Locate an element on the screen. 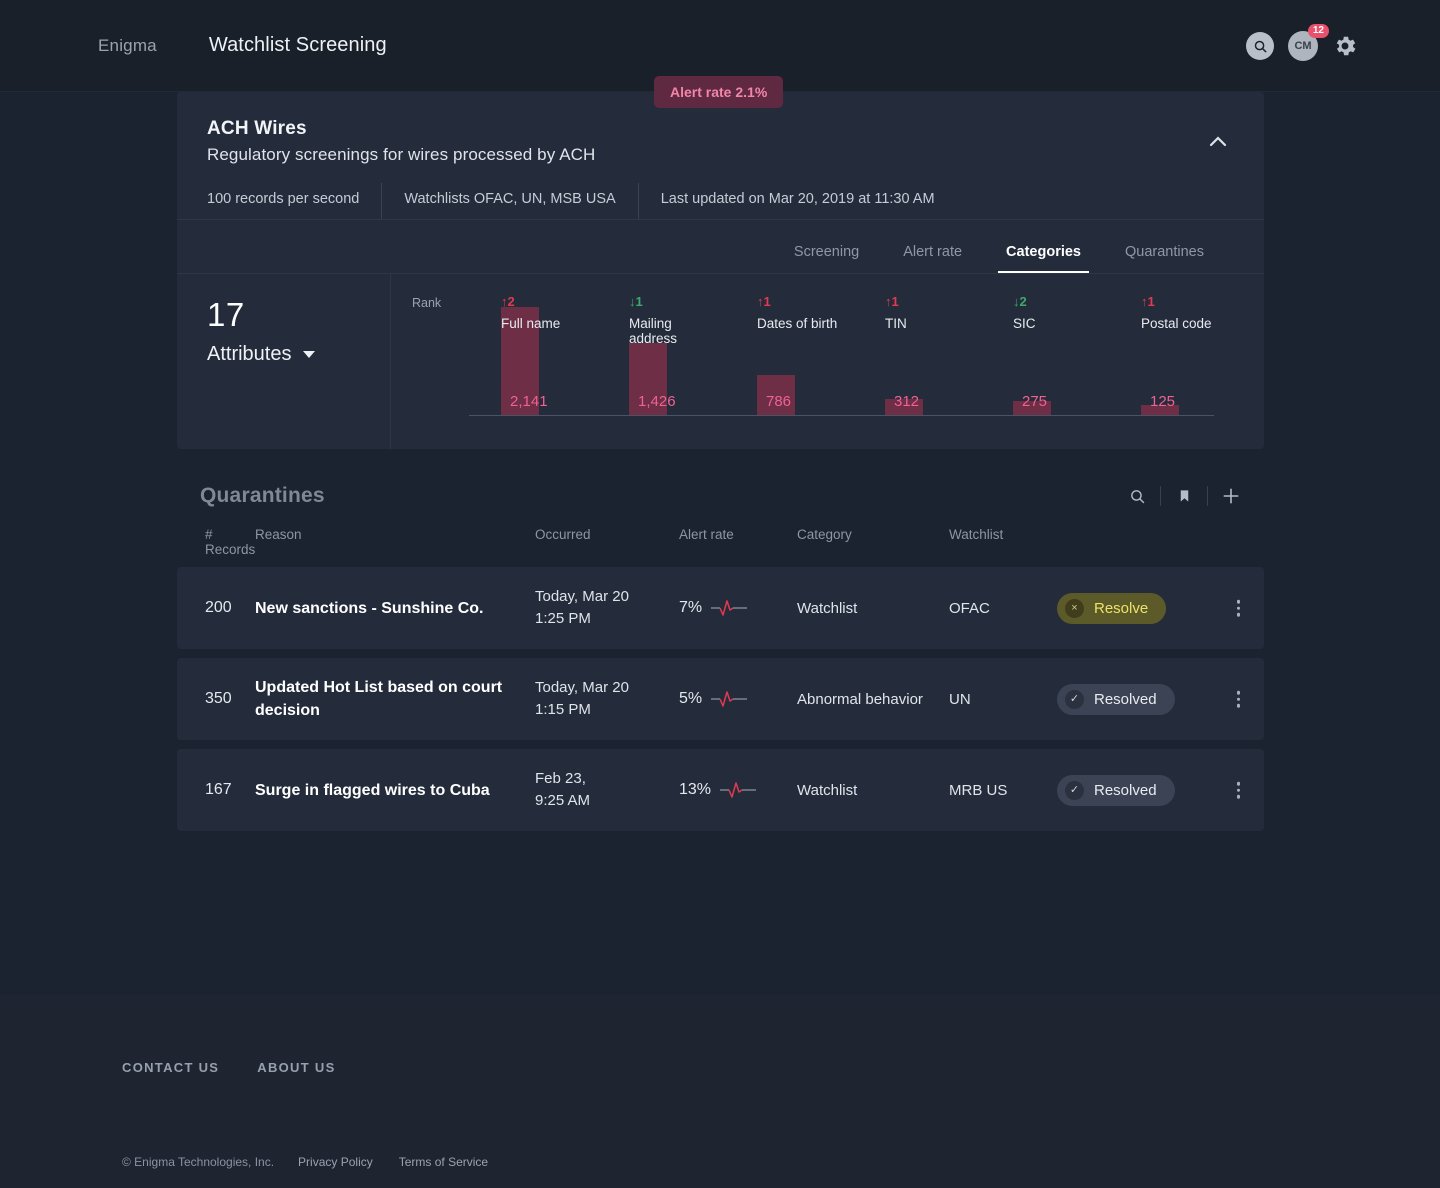 The height and width of the screenshot is (1188, 1440). chart-bar-group: ↑1 Postal code 125 is located at coordinates (1205, 361).